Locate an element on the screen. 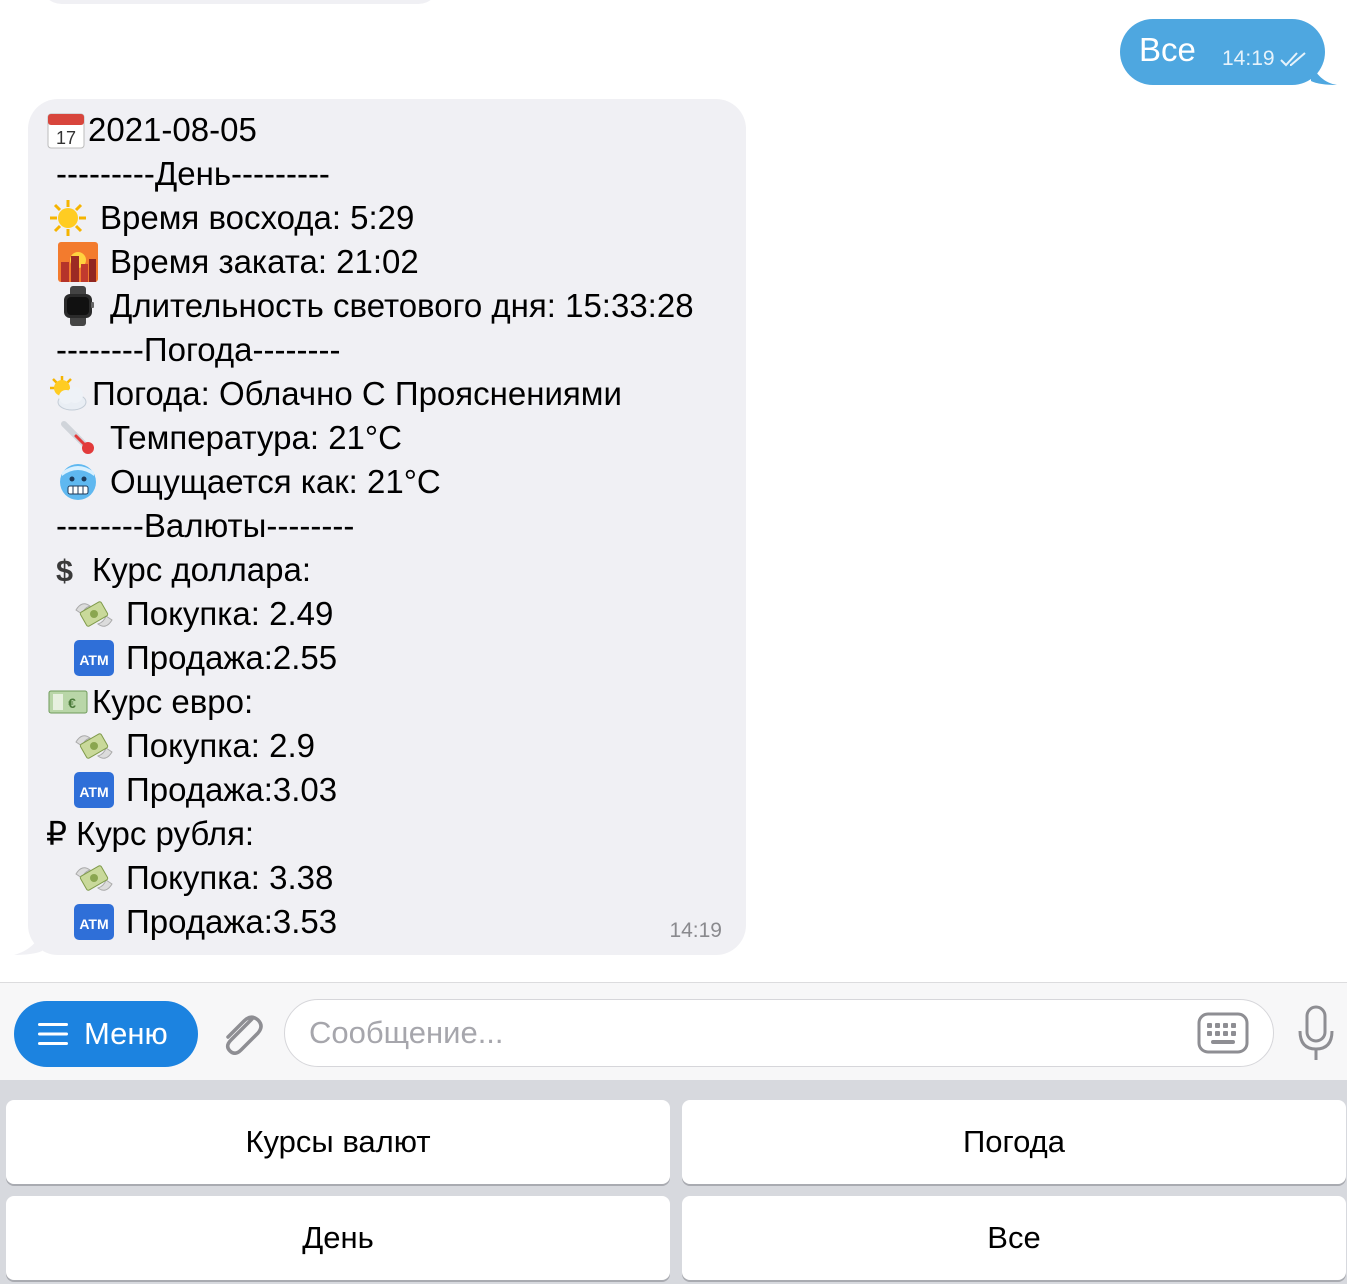 The image size is (1347, 1284). message-line-date: 17 2021-08-05 is located at coordinates (151, 130).